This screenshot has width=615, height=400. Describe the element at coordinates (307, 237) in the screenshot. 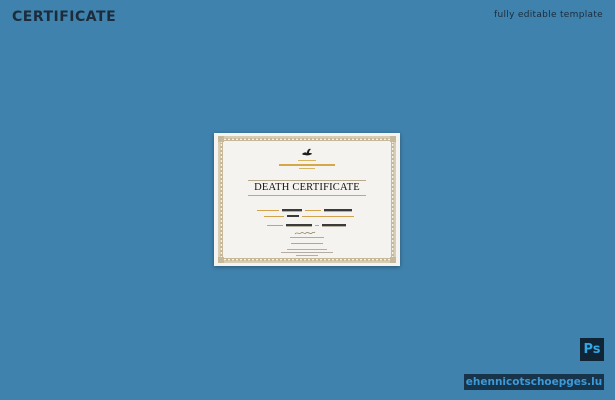

I see `signature-line` at that location.